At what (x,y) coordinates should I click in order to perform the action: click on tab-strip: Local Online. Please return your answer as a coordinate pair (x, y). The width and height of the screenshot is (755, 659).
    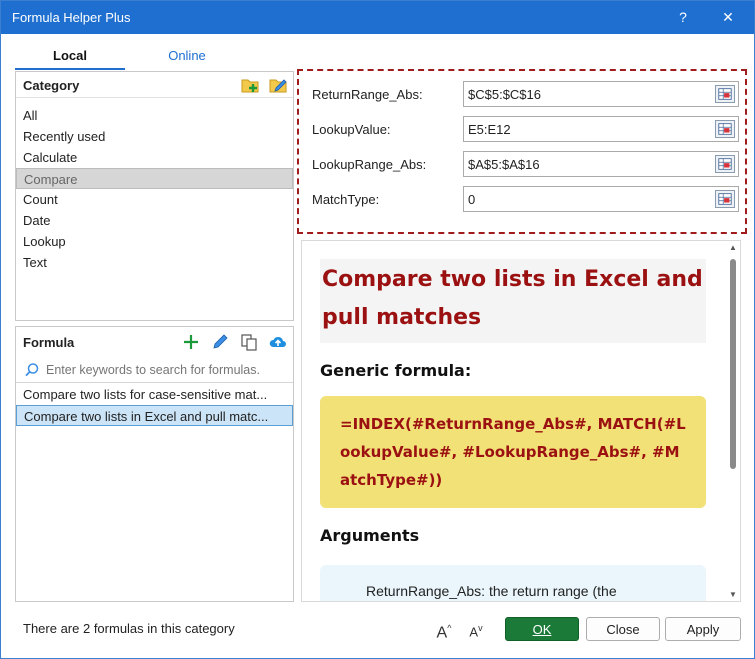
    Looking at the image, I should click on (155, 56).